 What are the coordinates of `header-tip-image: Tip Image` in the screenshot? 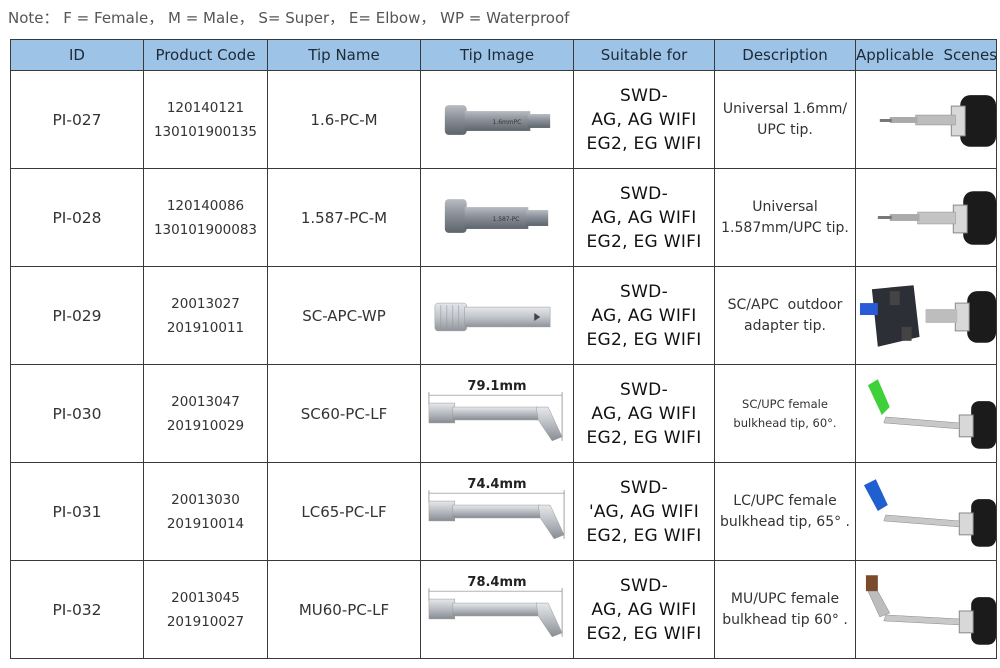 It's located at (497, 55).